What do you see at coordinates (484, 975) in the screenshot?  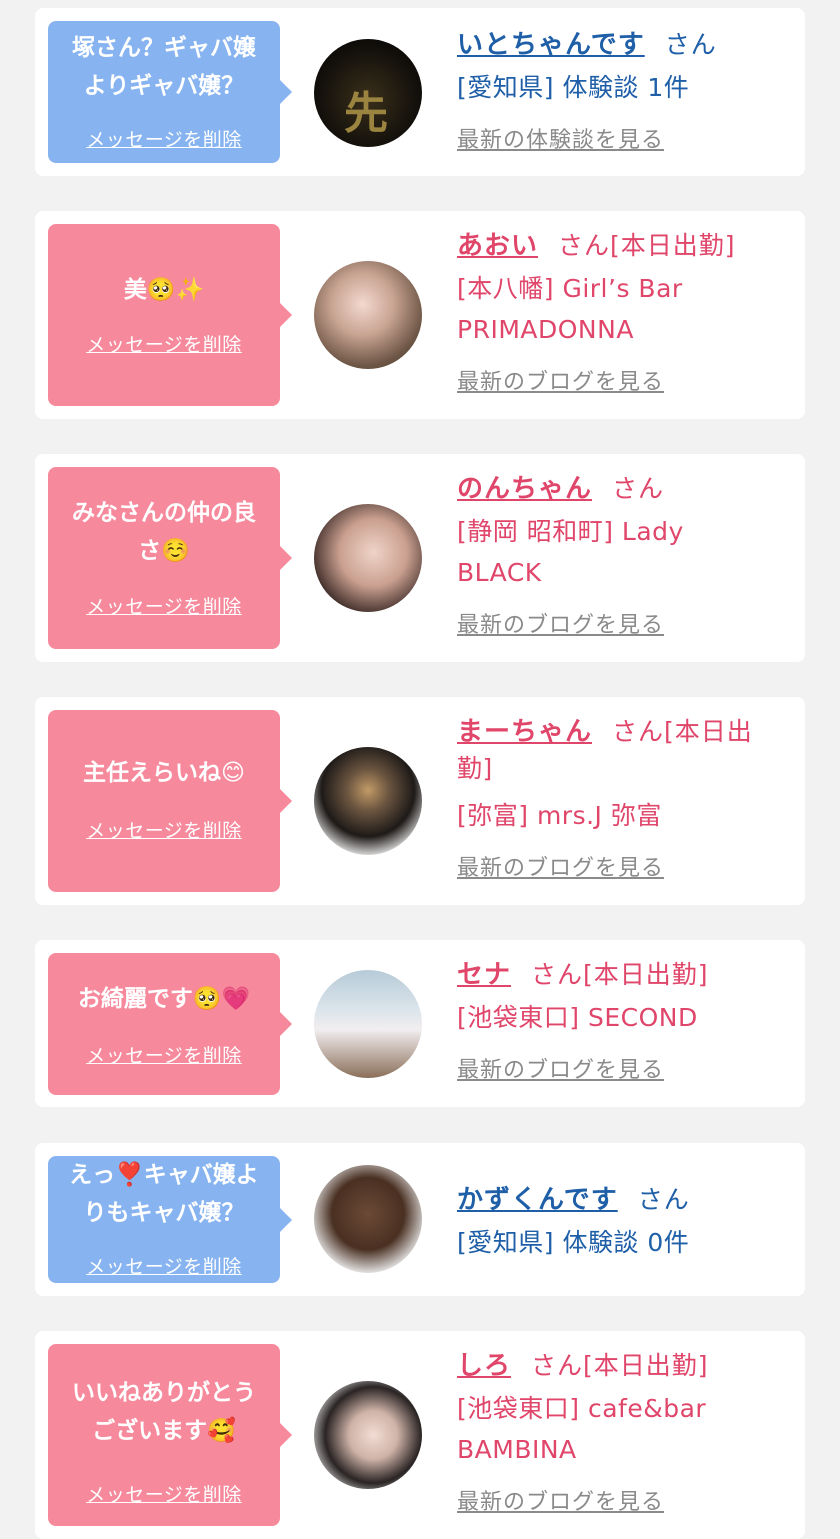 I see `user-name-link: セナ` at bounding box center [484, 975].